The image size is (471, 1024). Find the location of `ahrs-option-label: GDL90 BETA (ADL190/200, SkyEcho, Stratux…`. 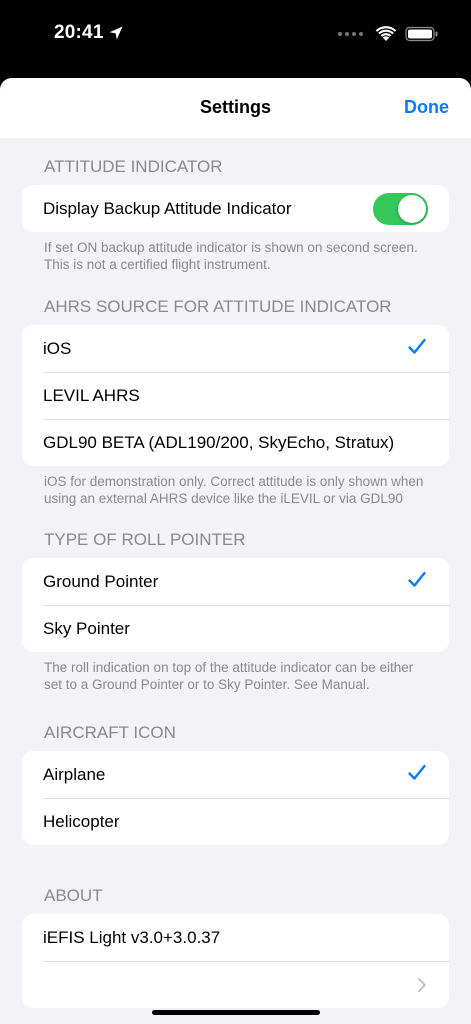

ahrs-option-label: GDL90 BETA (ADL190/200, SkyEcho, Stratux… is located at coordinates (219, 442).